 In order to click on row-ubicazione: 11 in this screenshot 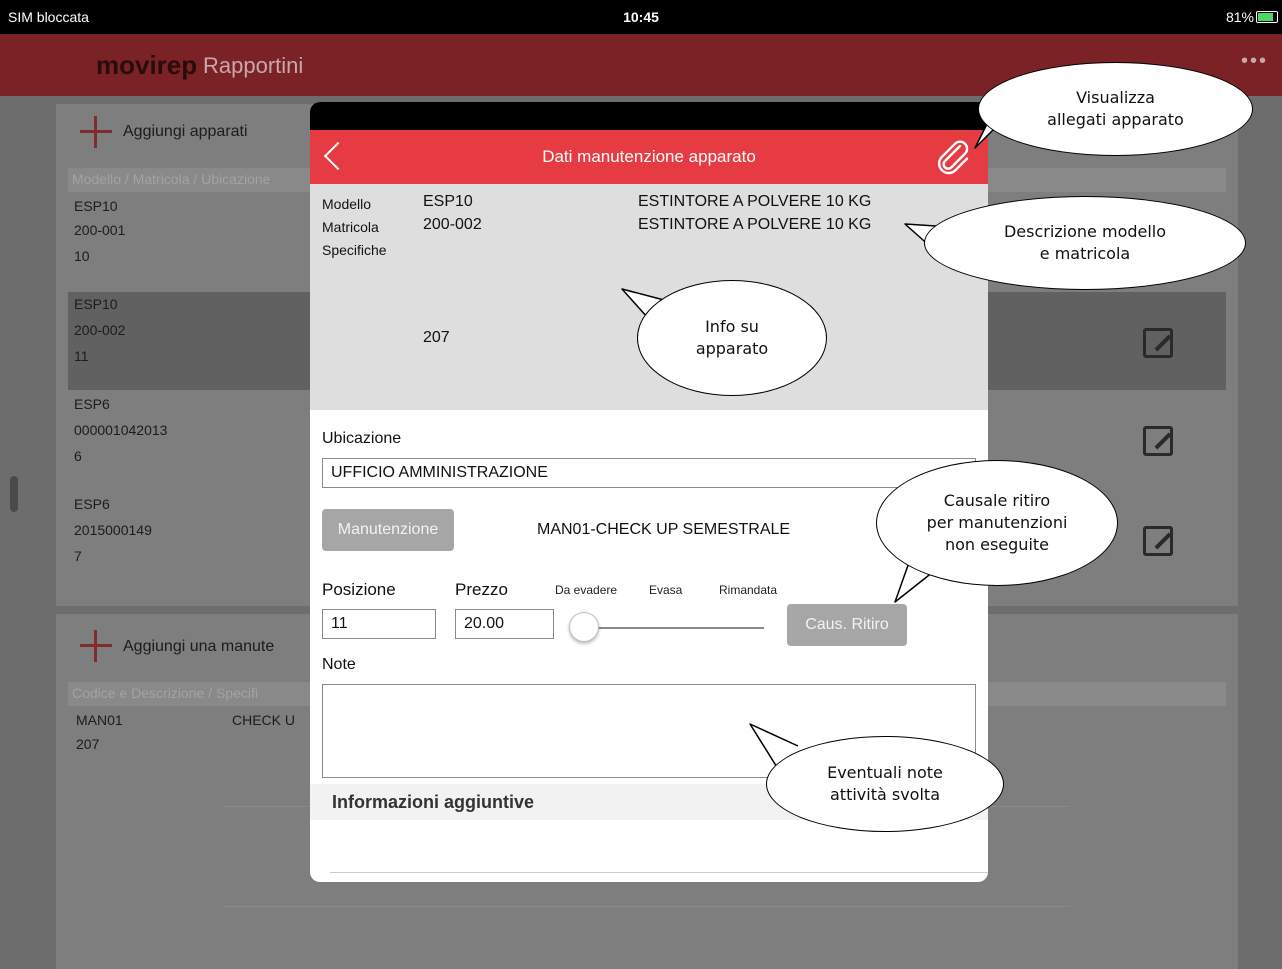, I will do `click(81, 356)`.